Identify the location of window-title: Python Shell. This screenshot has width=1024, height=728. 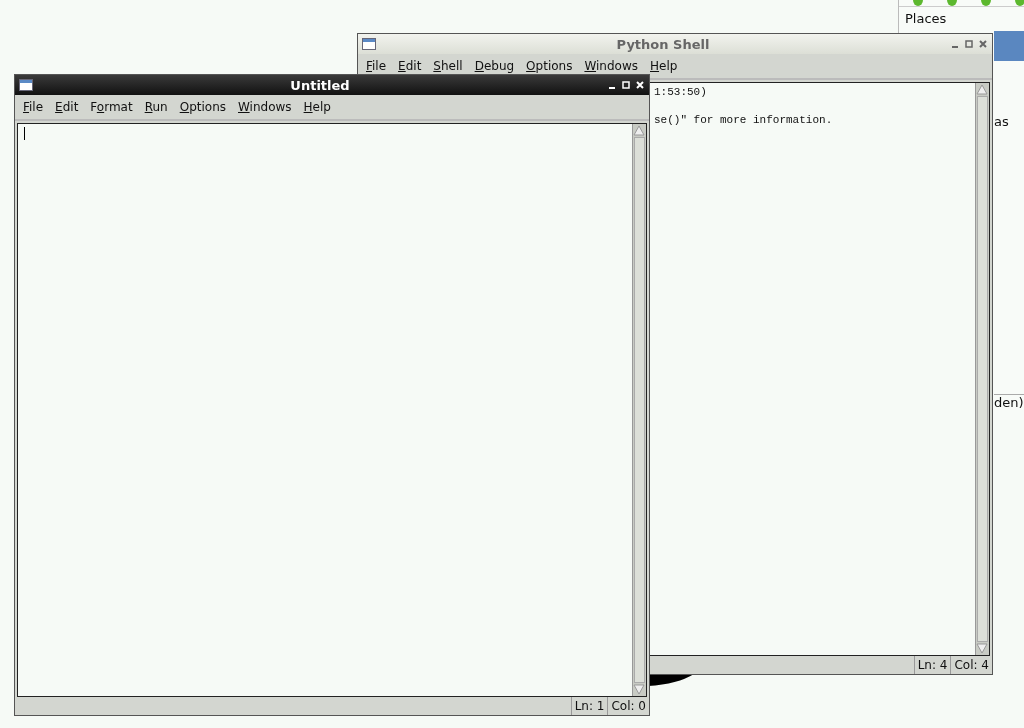
(663, 44).